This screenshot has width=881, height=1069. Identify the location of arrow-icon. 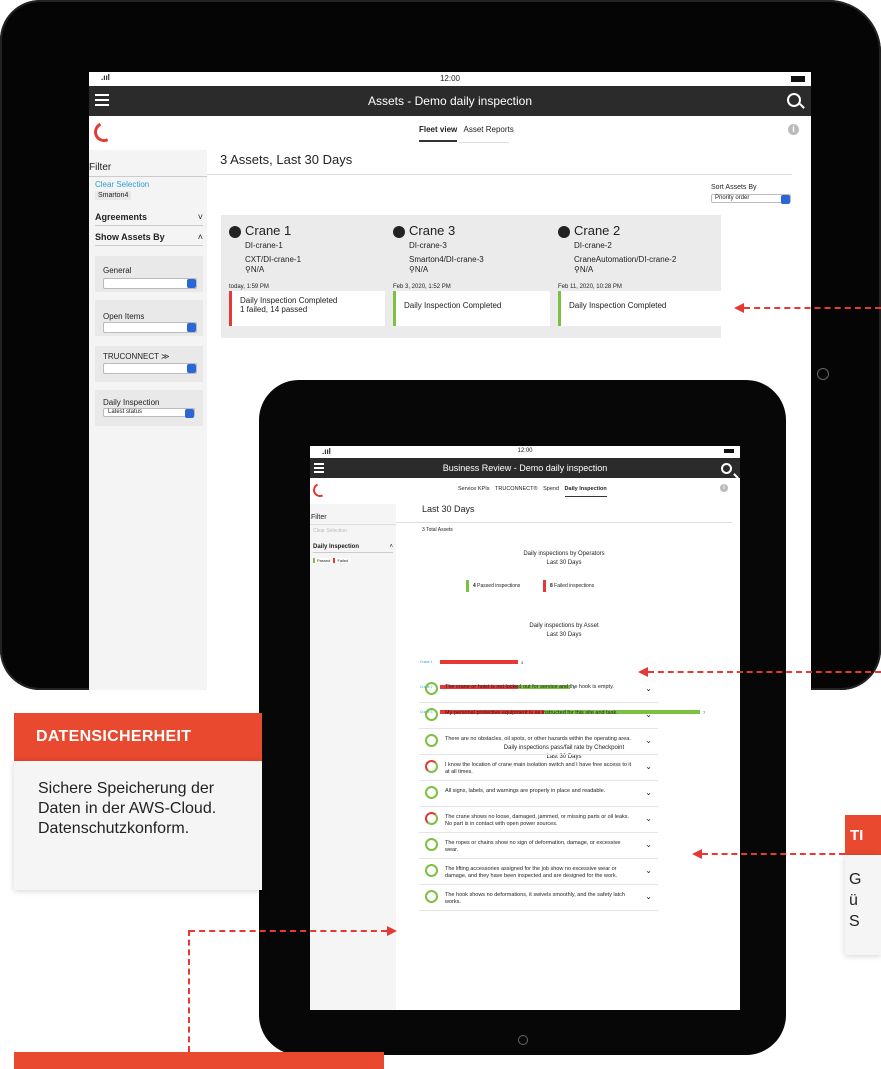
(643, 672).